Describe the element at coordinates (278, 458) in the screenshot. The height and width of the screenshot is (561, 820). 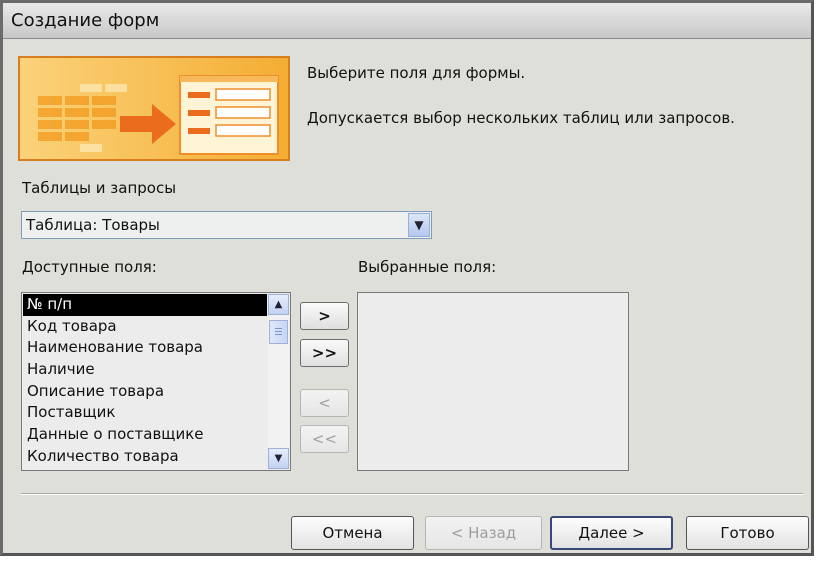
I see `scroll-down-arrow-icon: ▼` at that location.